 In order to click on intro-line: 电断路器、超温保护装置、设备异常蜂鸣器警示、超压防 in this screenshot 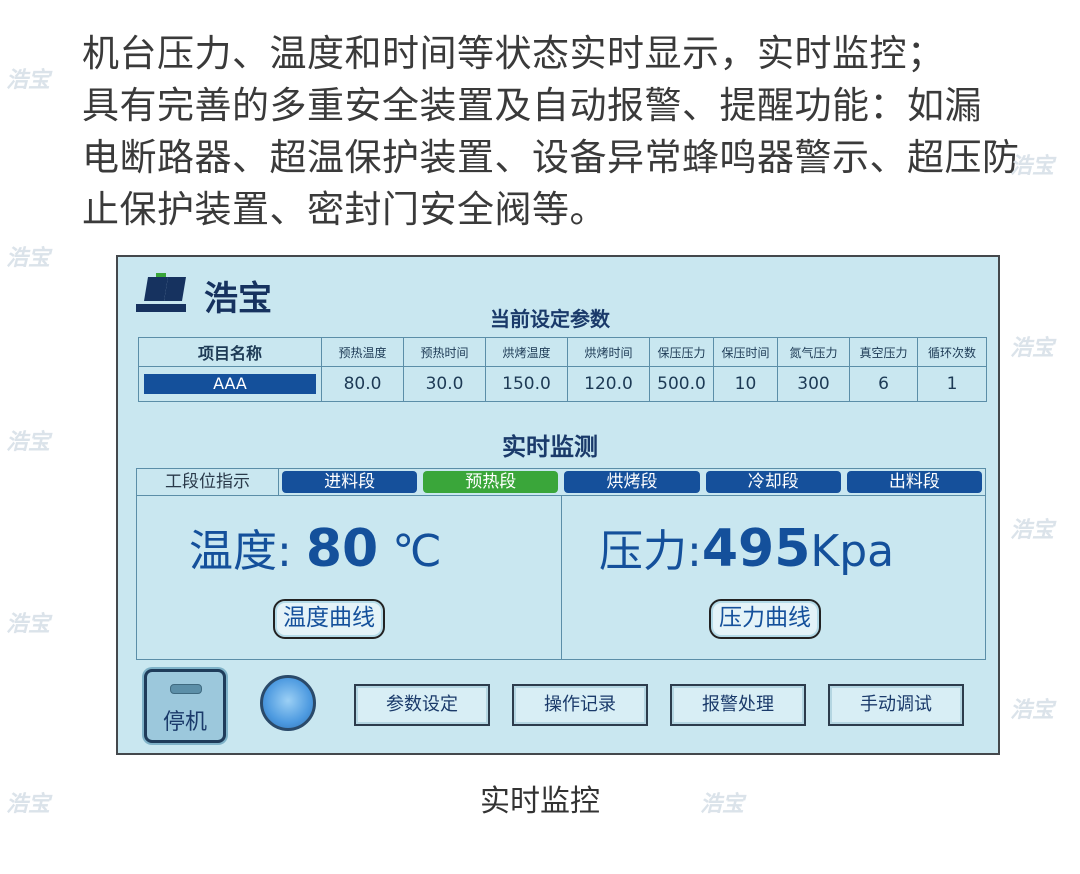, I will do `click(551, 157)`.